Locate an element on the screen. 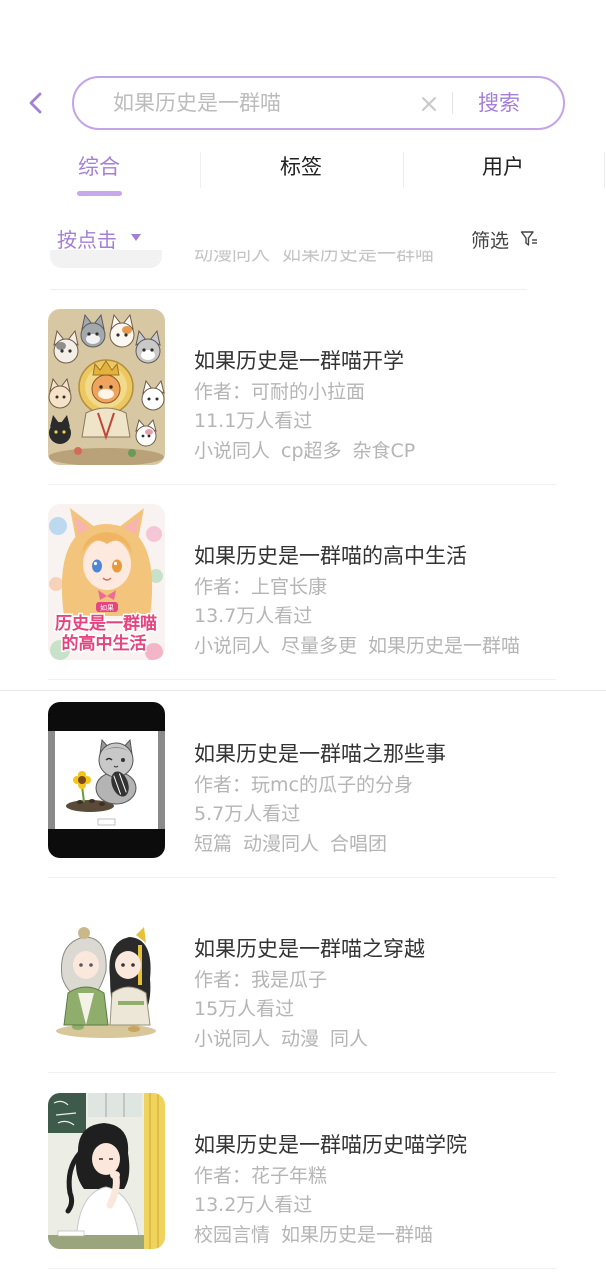  result-title: 如果历史是一群喵之穿越 is located at coordinates (309, 949).